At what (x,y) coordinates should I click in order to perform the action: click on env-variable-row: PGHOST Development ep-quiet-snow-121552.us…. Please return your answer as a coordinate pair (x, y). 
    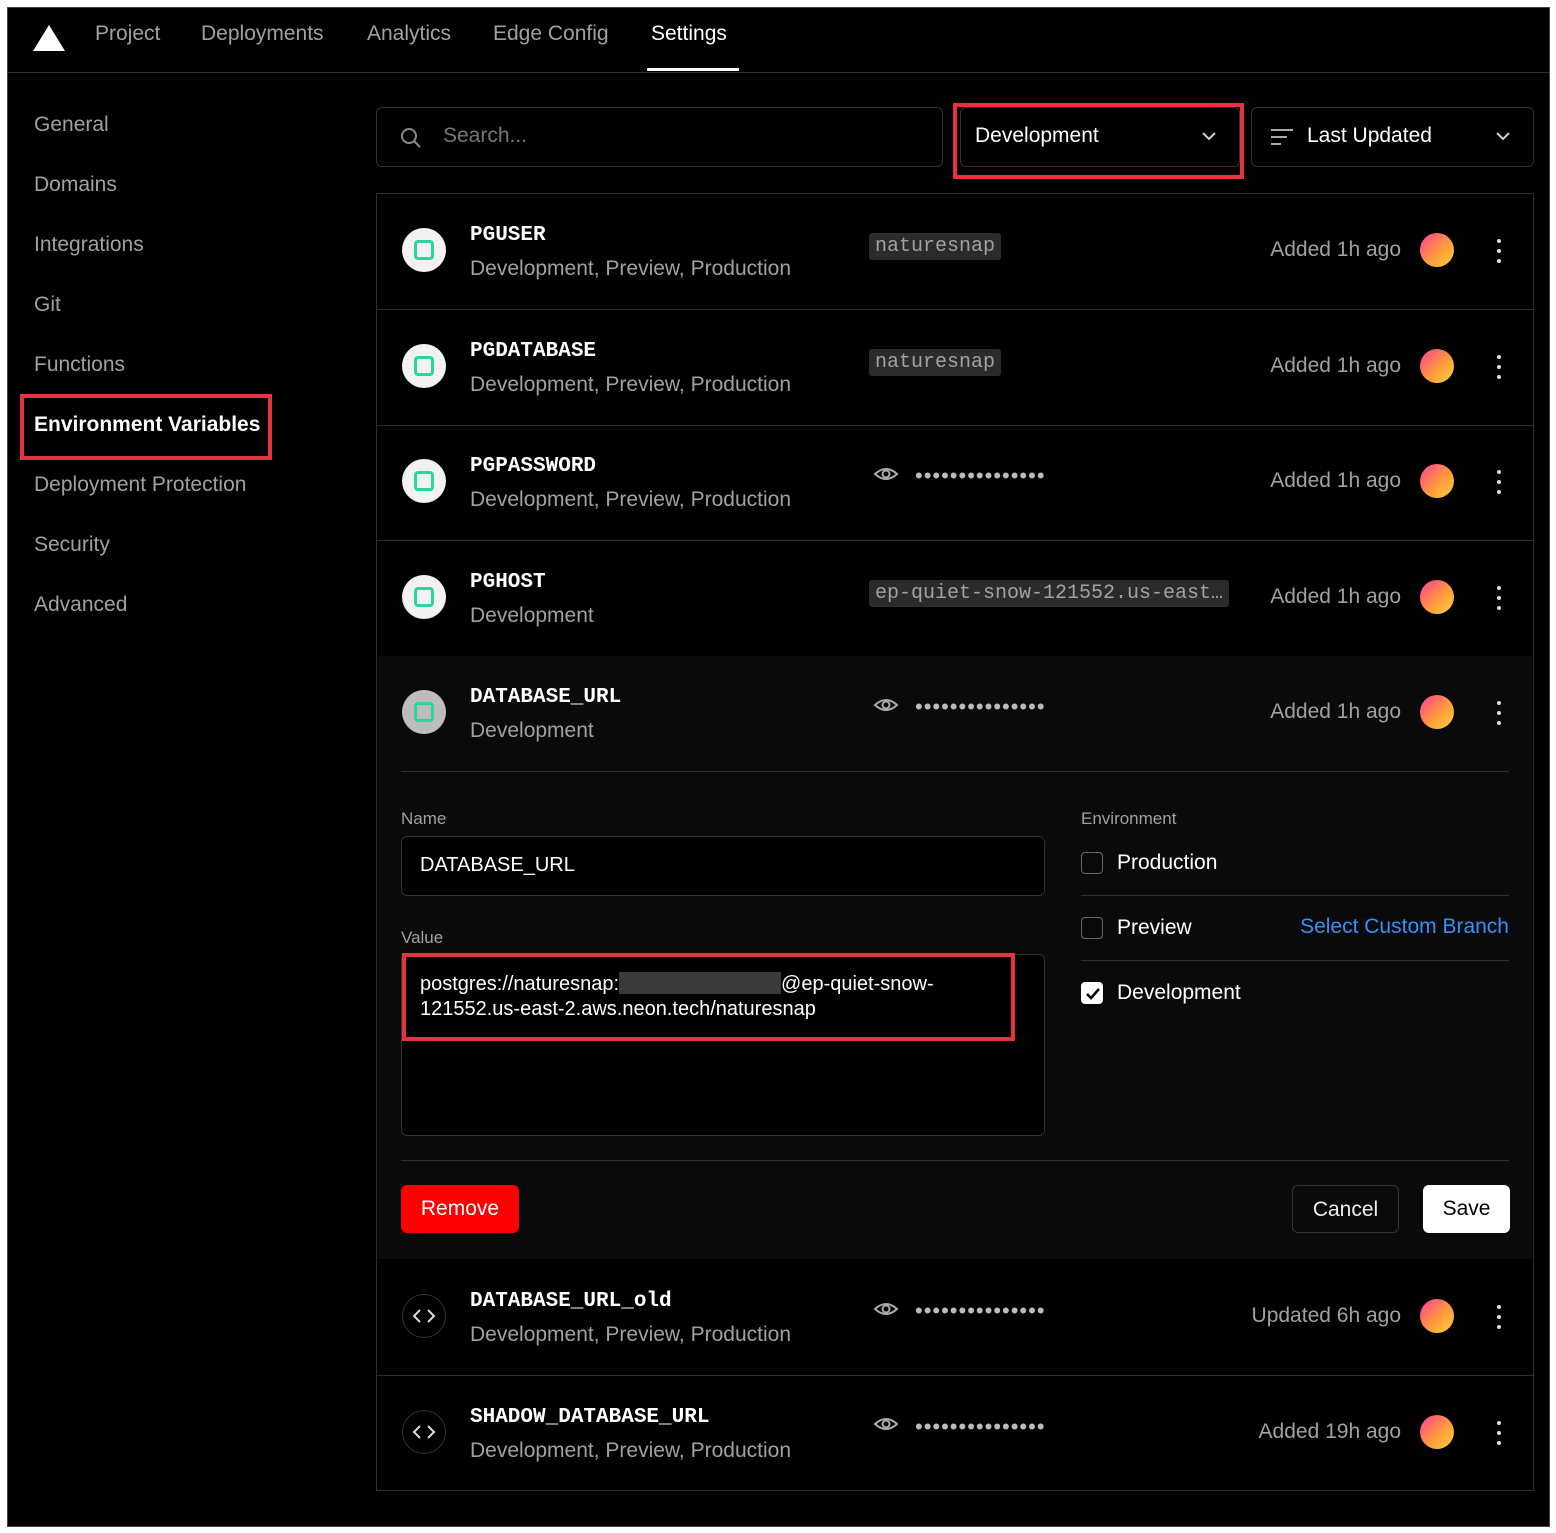
    Looking at the image, I should click on (955, 599).